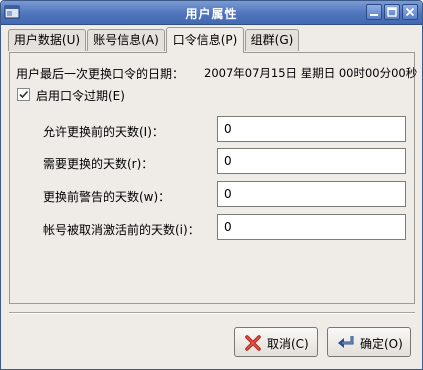 This screenshot has height=370, width=423. Describe the element at coordinates (311, 194) in the screenshot. I see `warn-days-input` at that location.